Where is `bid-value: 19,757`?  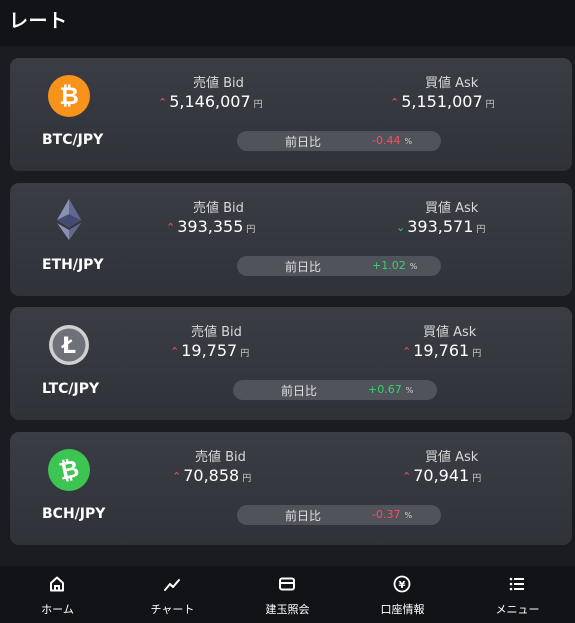 bid-value: 19,757 is located at coordinates (209, 350).